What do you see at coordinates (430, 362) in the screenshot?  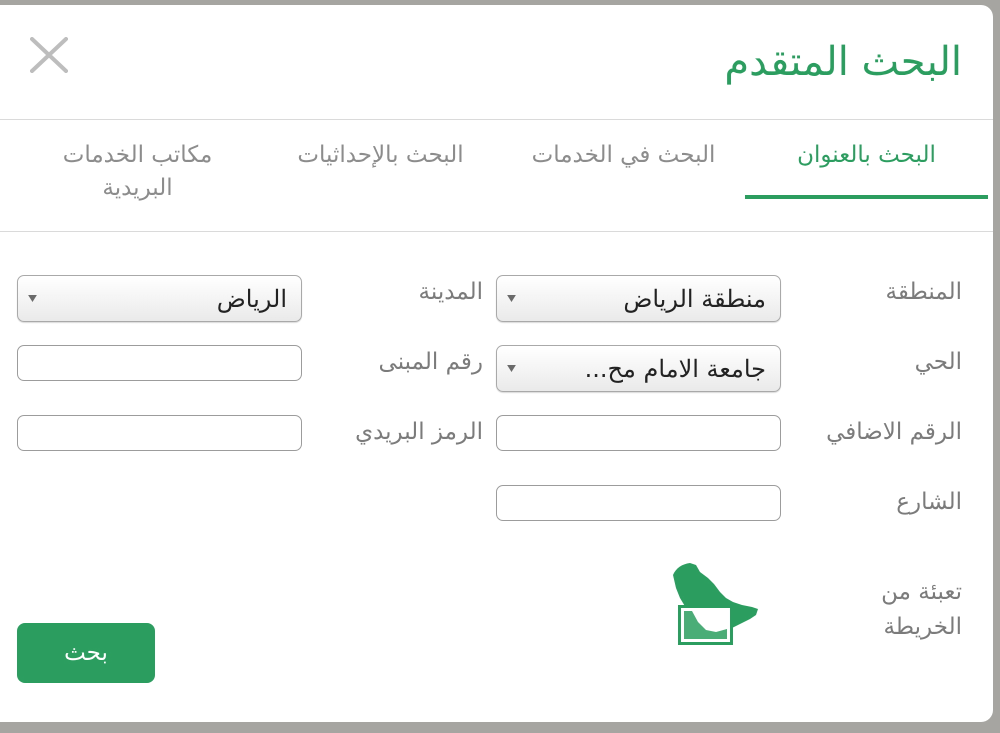 I see `field-label: رقم المبنى` at bounding box center [430, 362].